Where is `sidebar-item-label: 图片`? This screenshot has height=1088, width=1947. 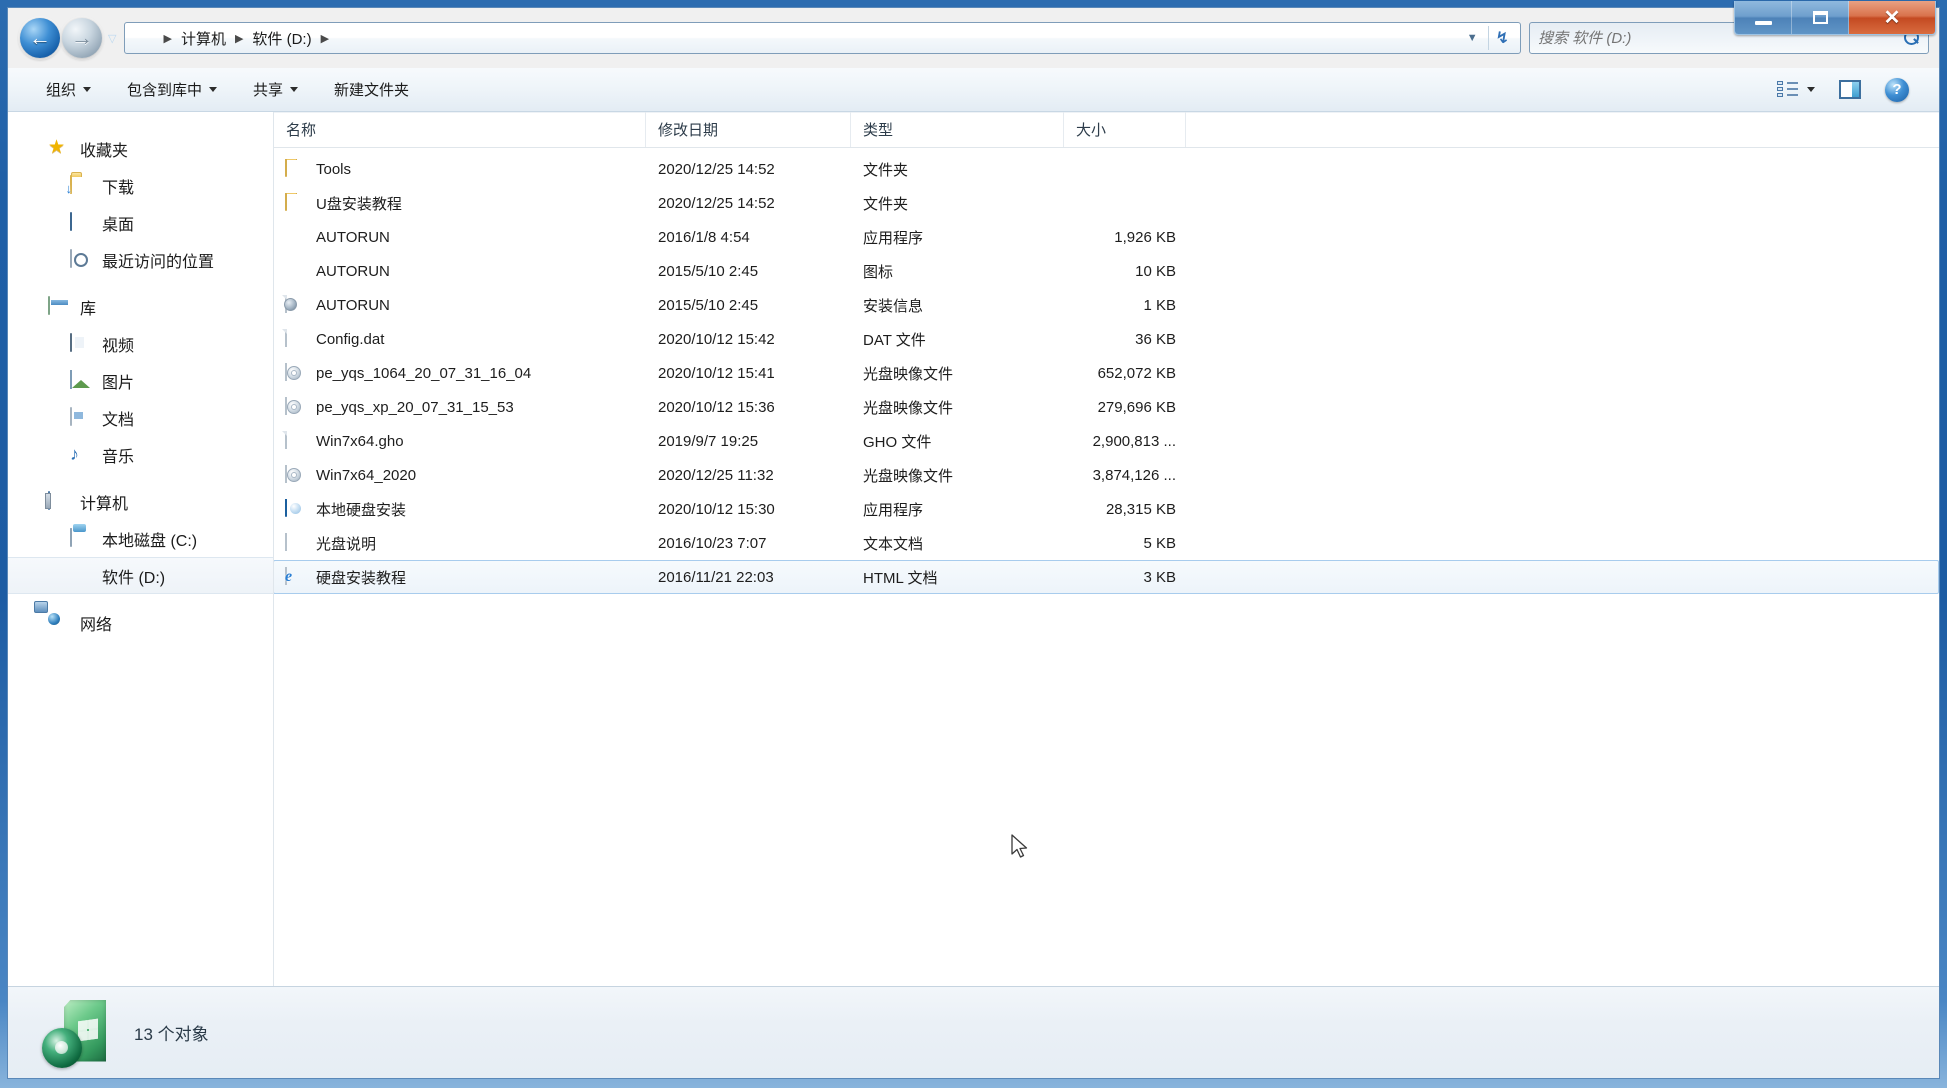
sidebar-item-label: 图片 is located at coordinates (118, 383).